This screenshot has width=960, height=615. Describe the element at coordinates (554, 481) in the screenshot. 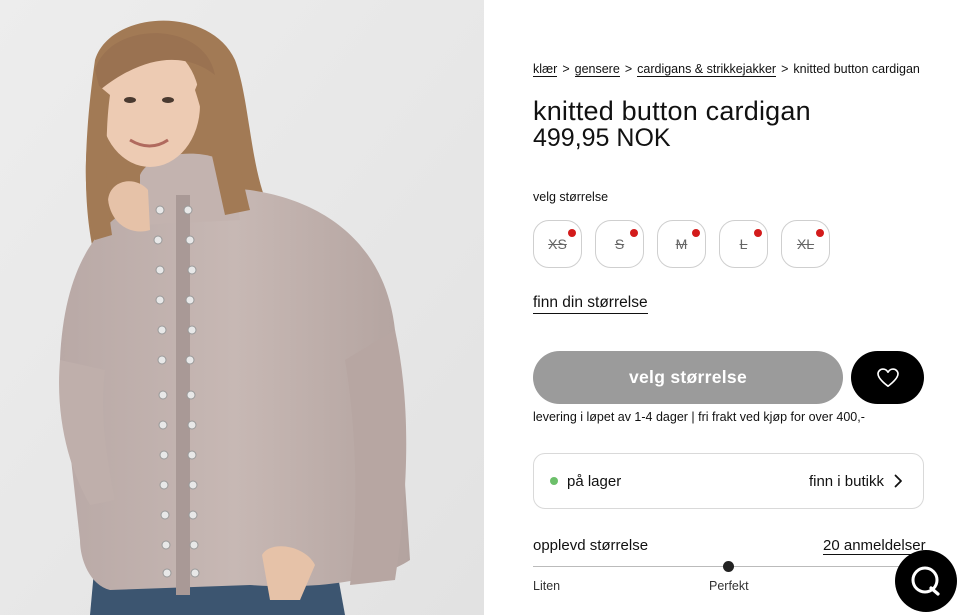

I see `in-stock-dot` at that location.